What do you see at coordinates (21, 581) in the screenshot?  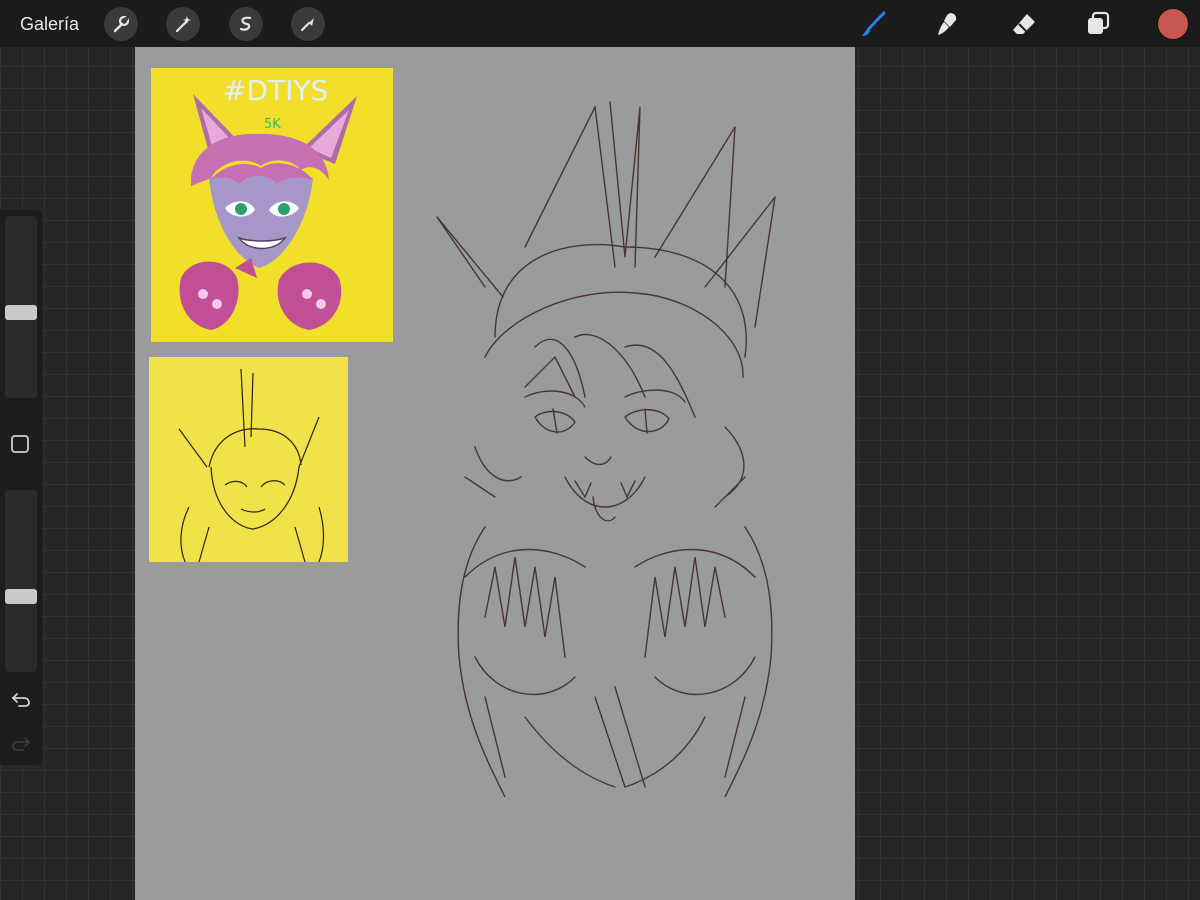 I see `opacity-slider` at bounding box center [21, 581].